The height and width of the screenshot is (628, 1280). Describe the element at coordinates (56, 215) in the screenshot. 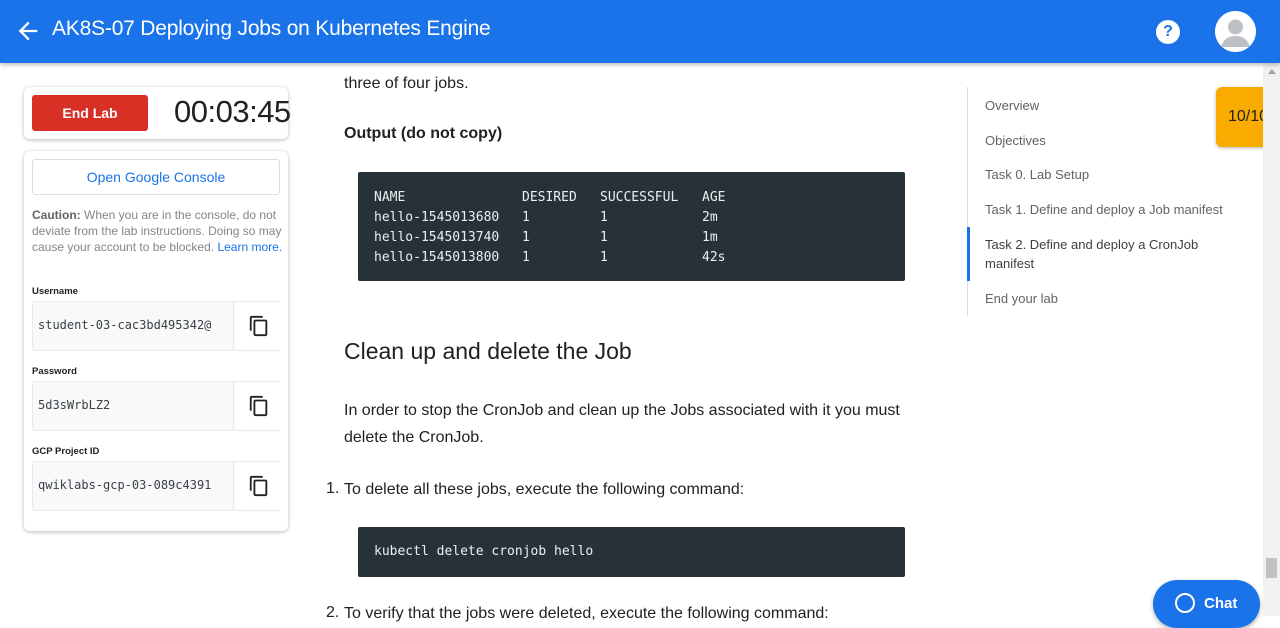

I see `caution-title: Caution:` at that location.